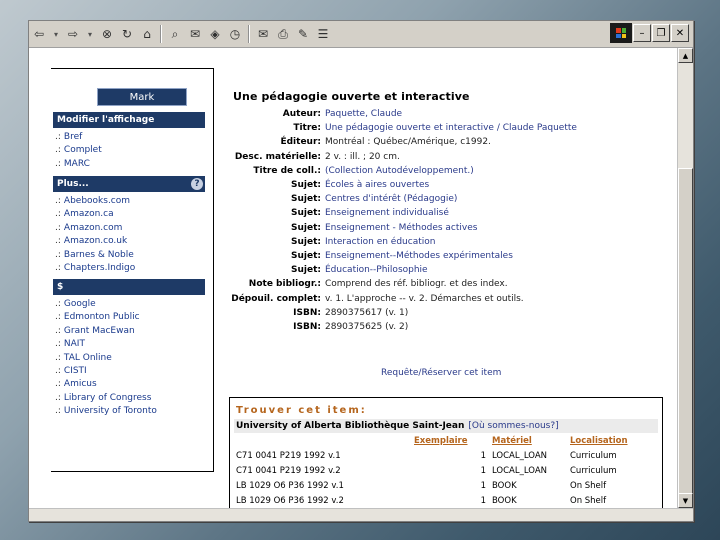 The width and height of the screenshot is (720, 540). Describe the element at coordinates (367, 312) in the screenshot. I see `record-field-value: 2890375617 (v. 1)` at that location.